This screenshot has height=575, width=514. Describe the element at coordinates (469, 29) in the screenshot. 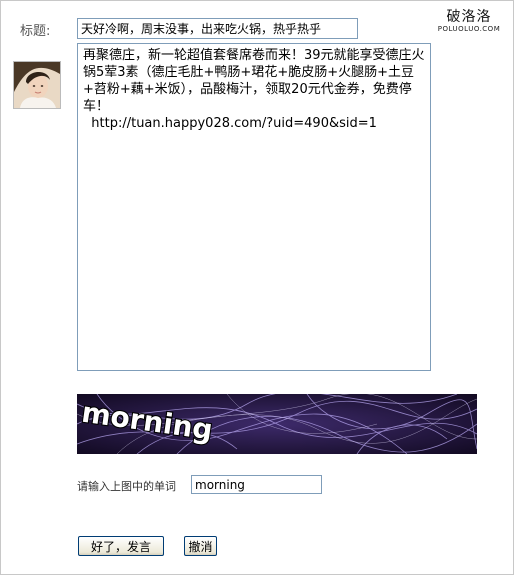

I see `logo-english-text: POLUOLUO.COM` at that location.